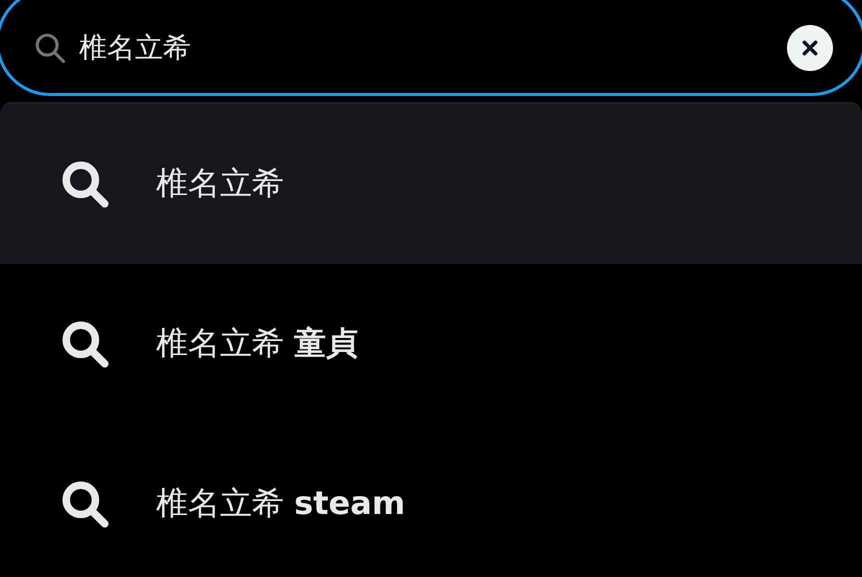 This screenshot has height=577, width=862. Describe the element at coordinates (427, 48) in the screenshot. I see `search-input: 椎名立希` at that location.